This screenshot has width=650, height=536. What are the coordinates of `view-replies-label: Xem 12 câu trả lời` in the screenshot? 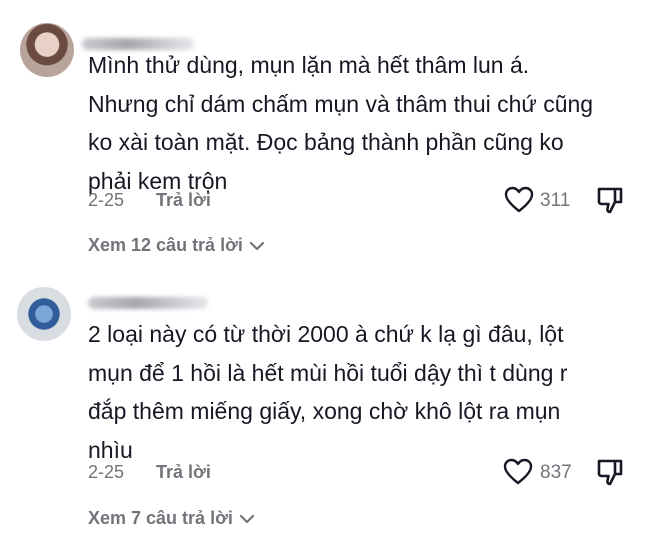 It's located at (165, 245).